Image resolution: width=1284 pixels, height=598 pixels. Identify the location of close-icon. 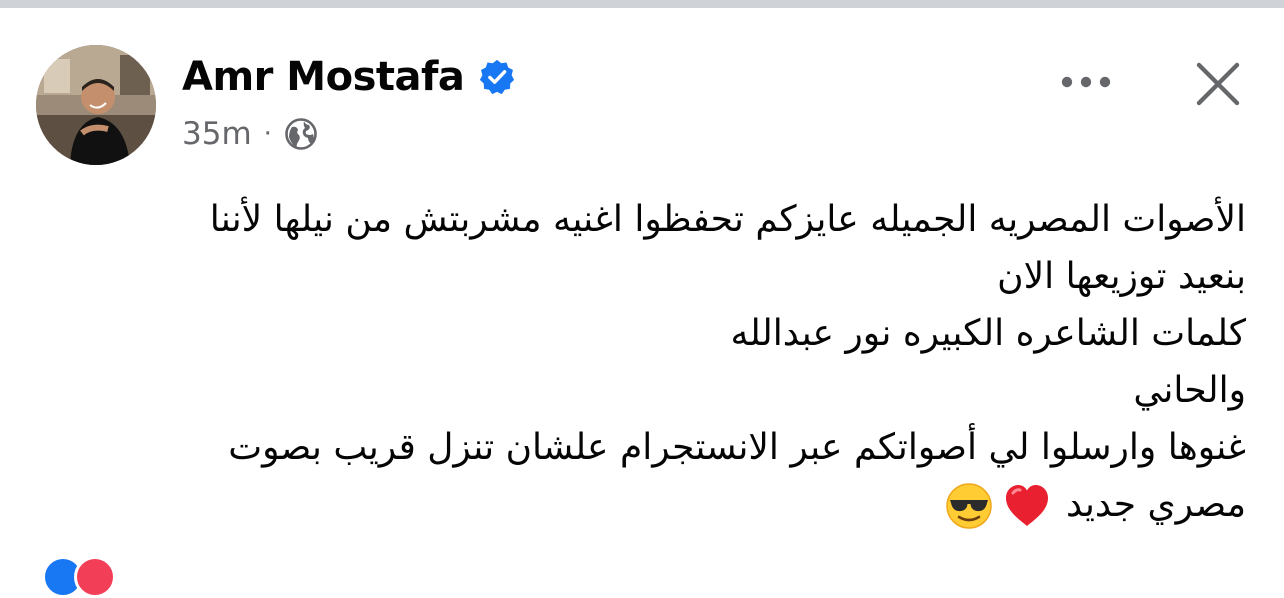
(1218, 84).